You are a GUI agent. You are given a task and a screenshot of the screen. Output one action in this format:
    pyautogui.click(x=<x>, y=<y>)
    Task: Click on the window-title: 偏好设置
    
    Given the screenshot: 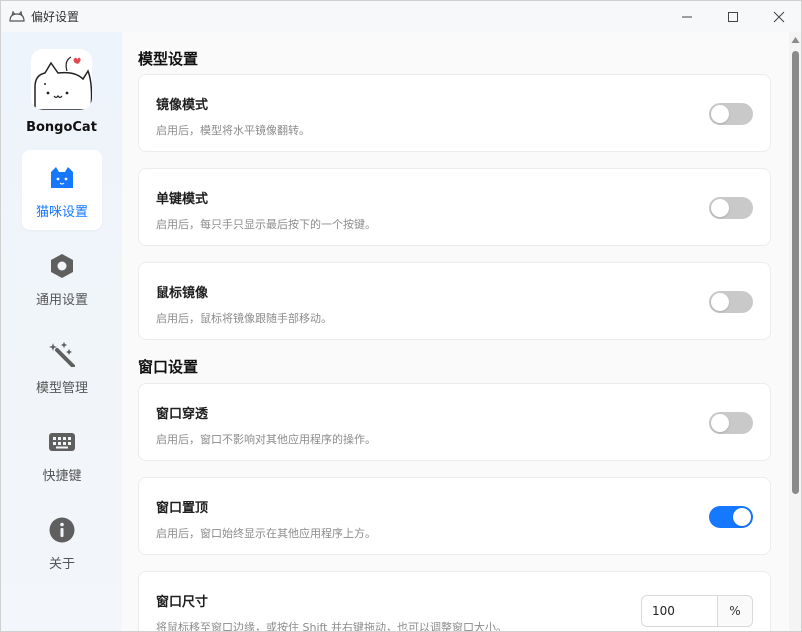 What is the action you would take?
    pyautogui.click(x=55, y=17)
    